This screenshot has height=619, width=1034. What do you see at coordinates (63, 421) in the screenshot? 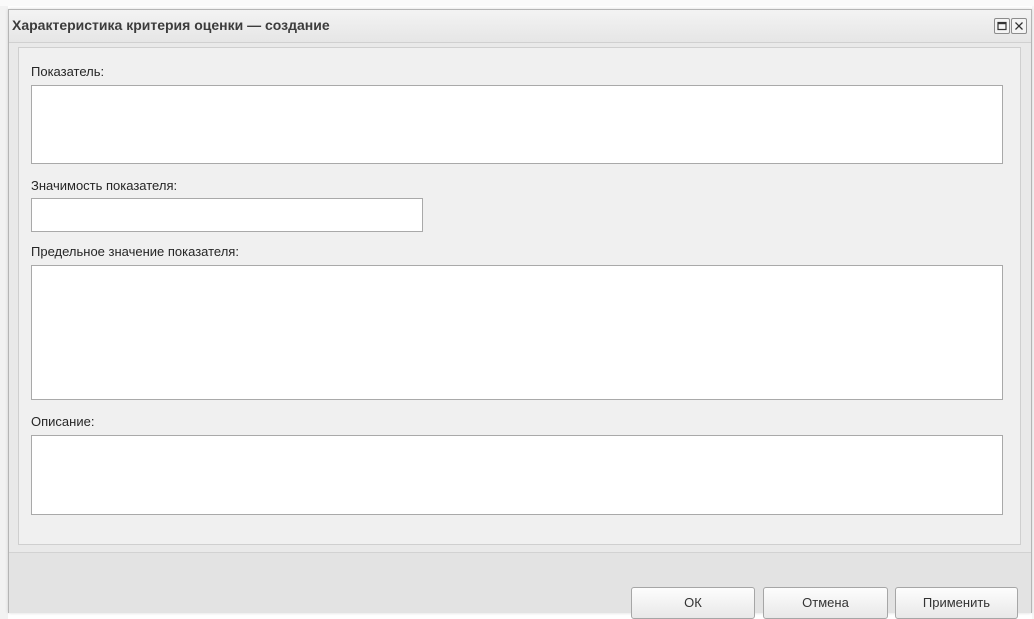
I see `description-label: Описание:` at bounding box center [63, 421].